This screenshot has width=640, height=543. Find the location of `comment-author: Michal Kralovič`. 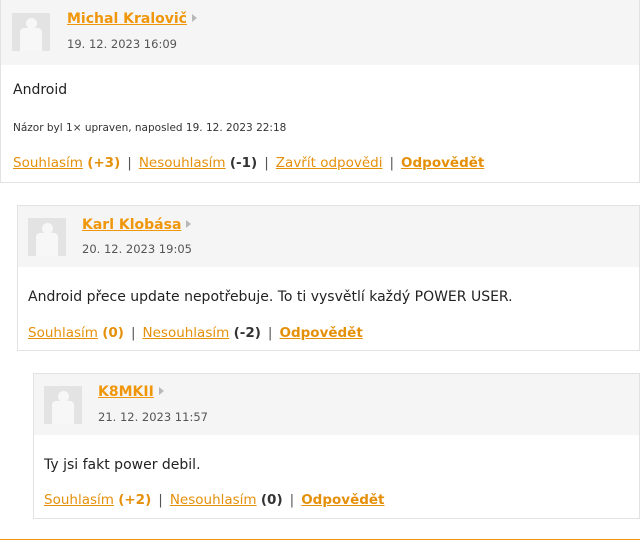

comment-author: Michal Kralovič is located at coordinates (132, 19).